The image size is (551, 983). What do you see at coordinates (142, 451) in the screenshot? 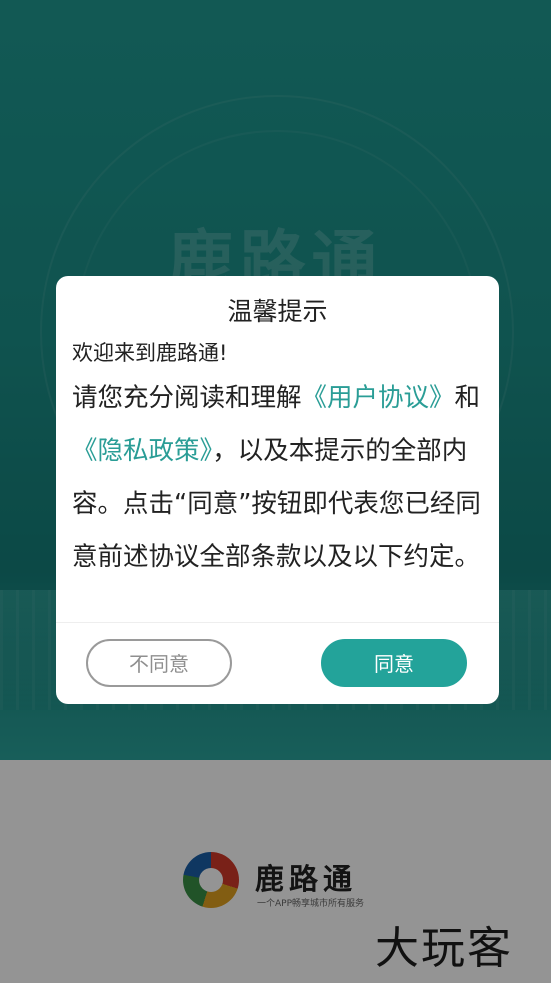
I see `privacy-policy-link: 《隐私政策》` at bounding box center [142, 451].